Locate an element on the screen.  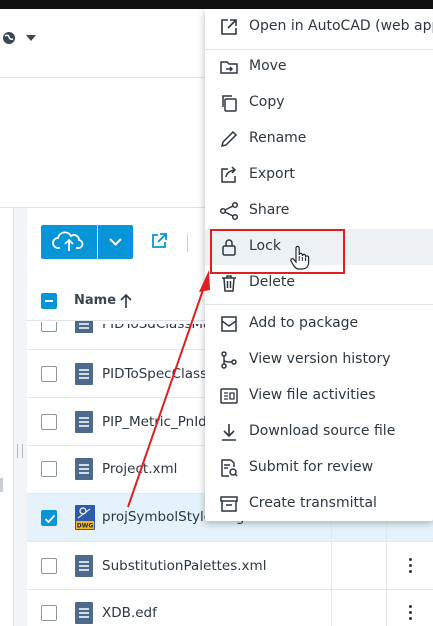
activities-icon is located at coordinates (229, 396).